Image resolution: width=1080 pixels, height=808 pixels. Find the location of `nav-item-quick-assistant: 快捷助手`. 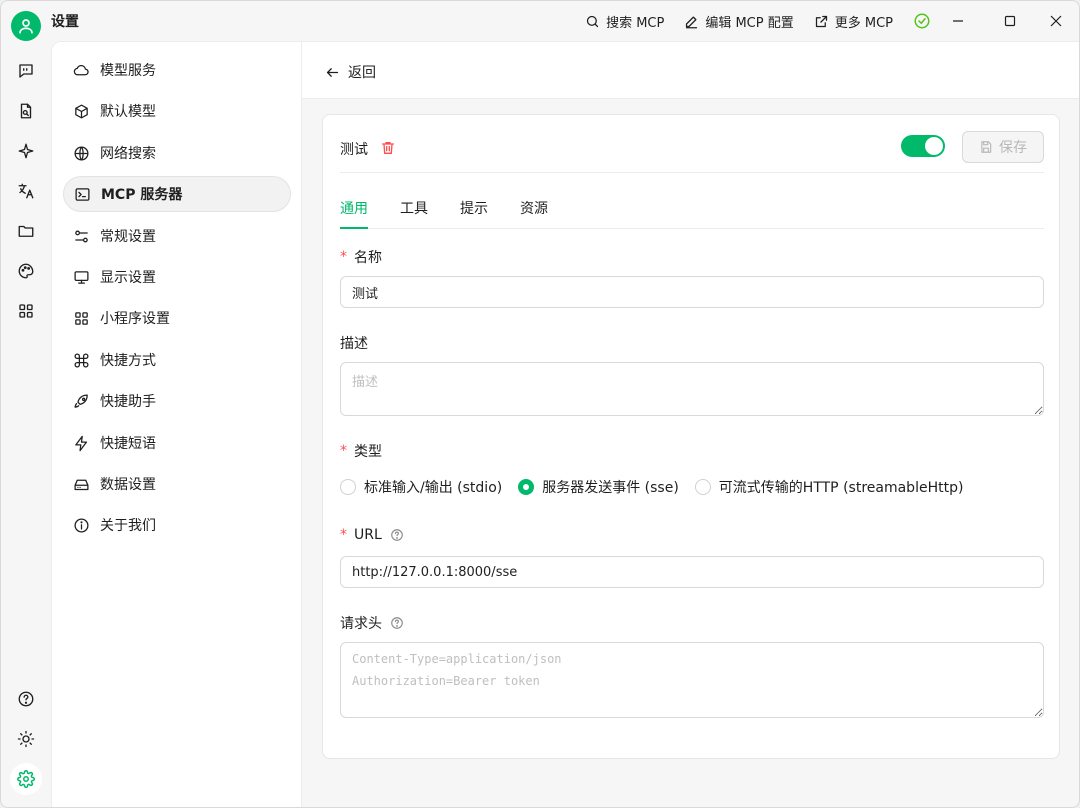

nav-item-quick-assistant: 快捷助手 is located at coordinates (177, 401).